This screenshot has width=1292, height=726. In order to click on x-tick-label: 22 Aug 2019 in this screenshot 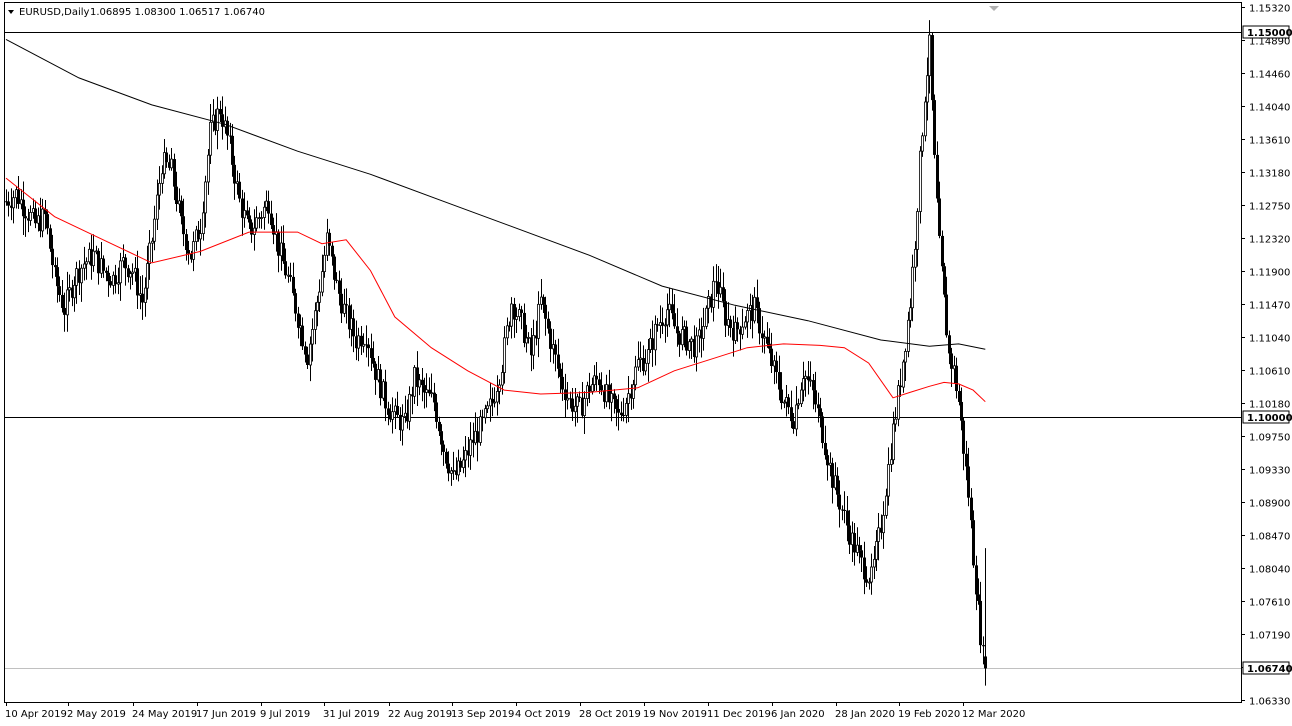, I will do `click(420, 714)`.